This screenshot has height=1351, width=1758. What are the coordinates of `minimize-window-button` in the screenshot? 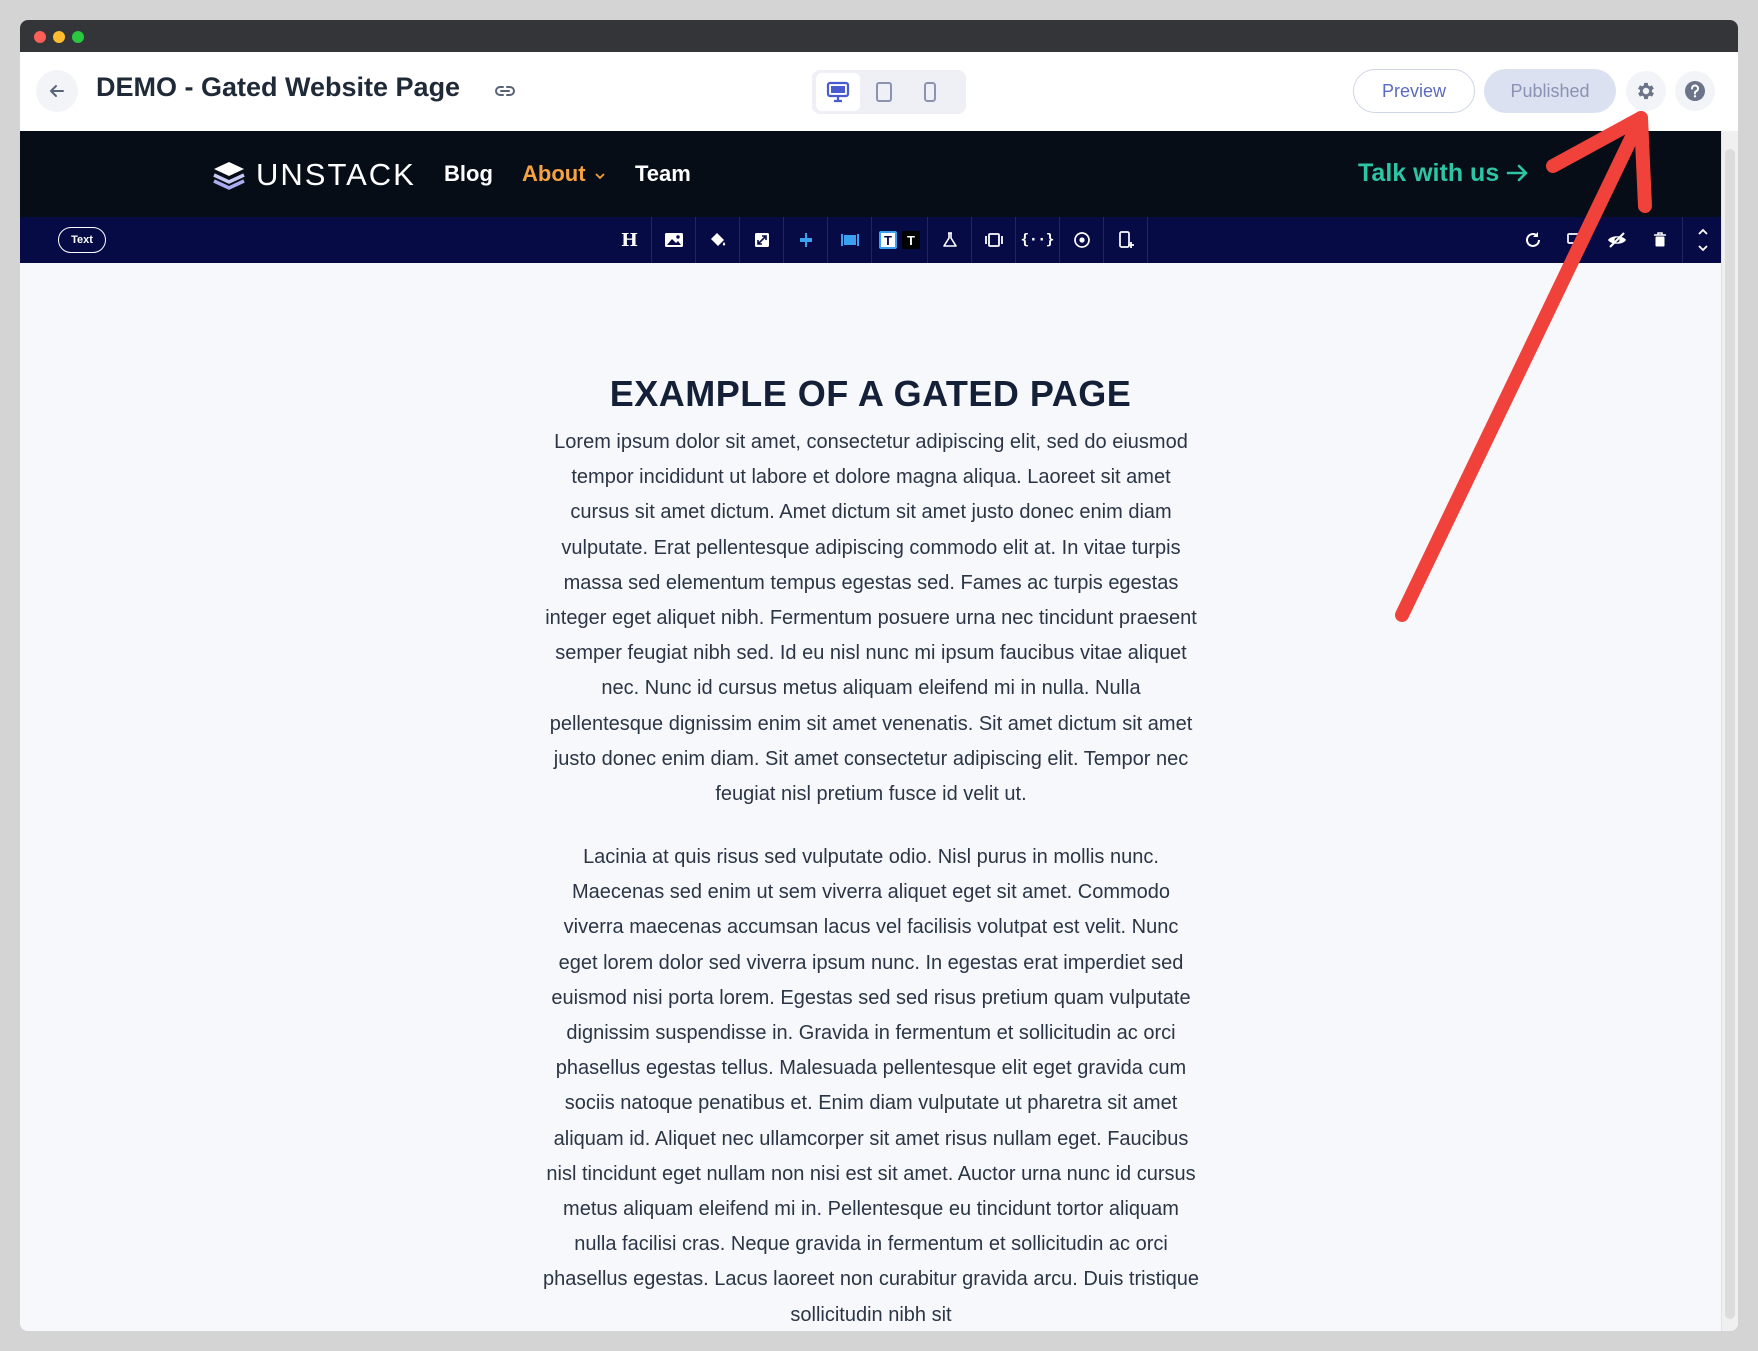 It's located at (59, 37).